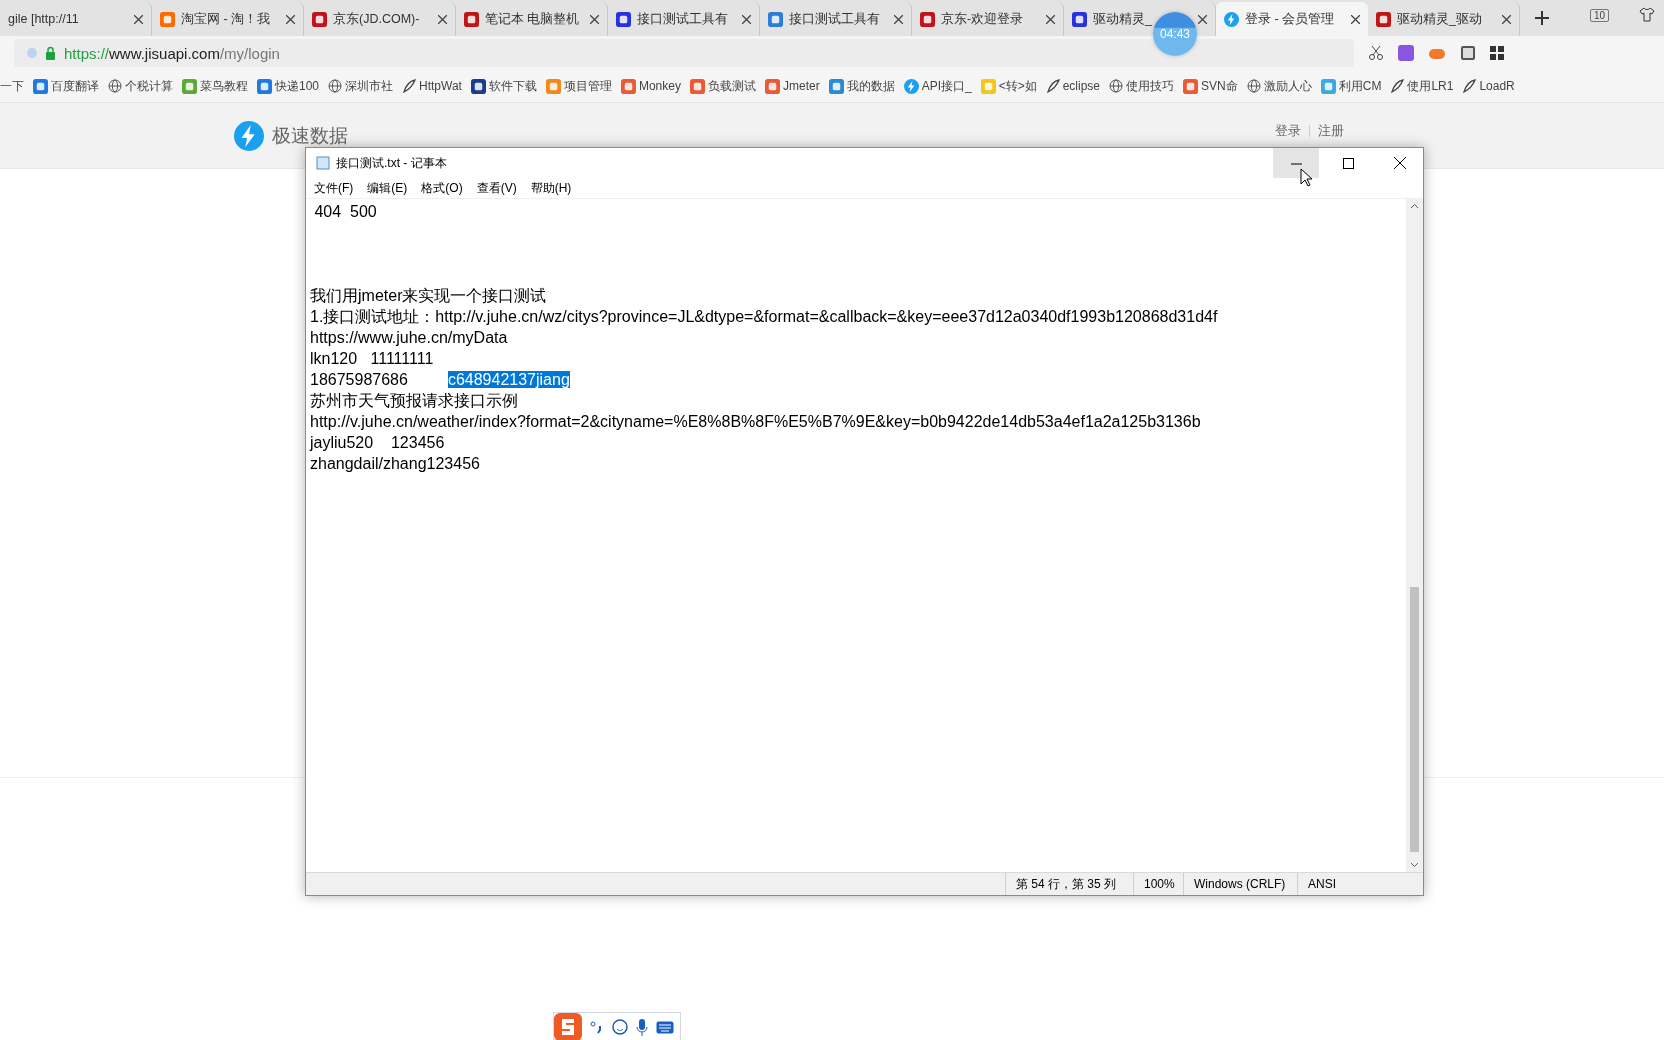  What do you see at coordinates (215, 86) in the screenshot?
I see `bookmark: 菜鸟教程` at bounding box center [215, 86].